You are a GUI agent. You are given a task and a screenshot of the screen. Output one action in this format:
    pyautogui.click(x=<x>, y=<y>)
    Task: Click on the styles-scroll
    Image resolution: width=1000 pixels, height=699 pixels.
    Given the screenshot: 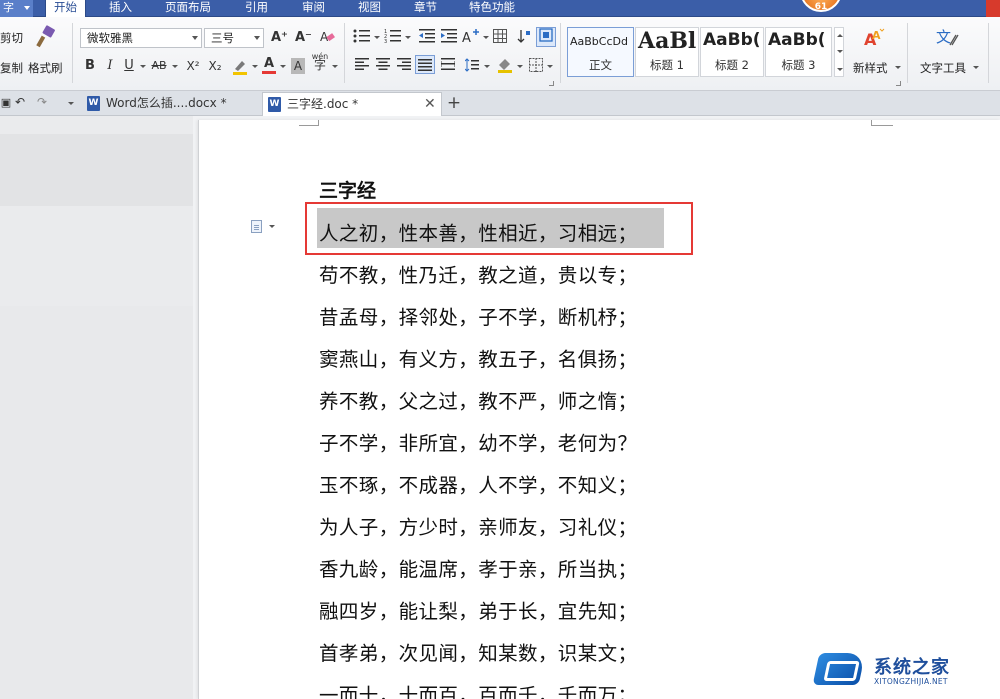 What is the action you would take?
    pyautogui.click(x=839, y=52)
    